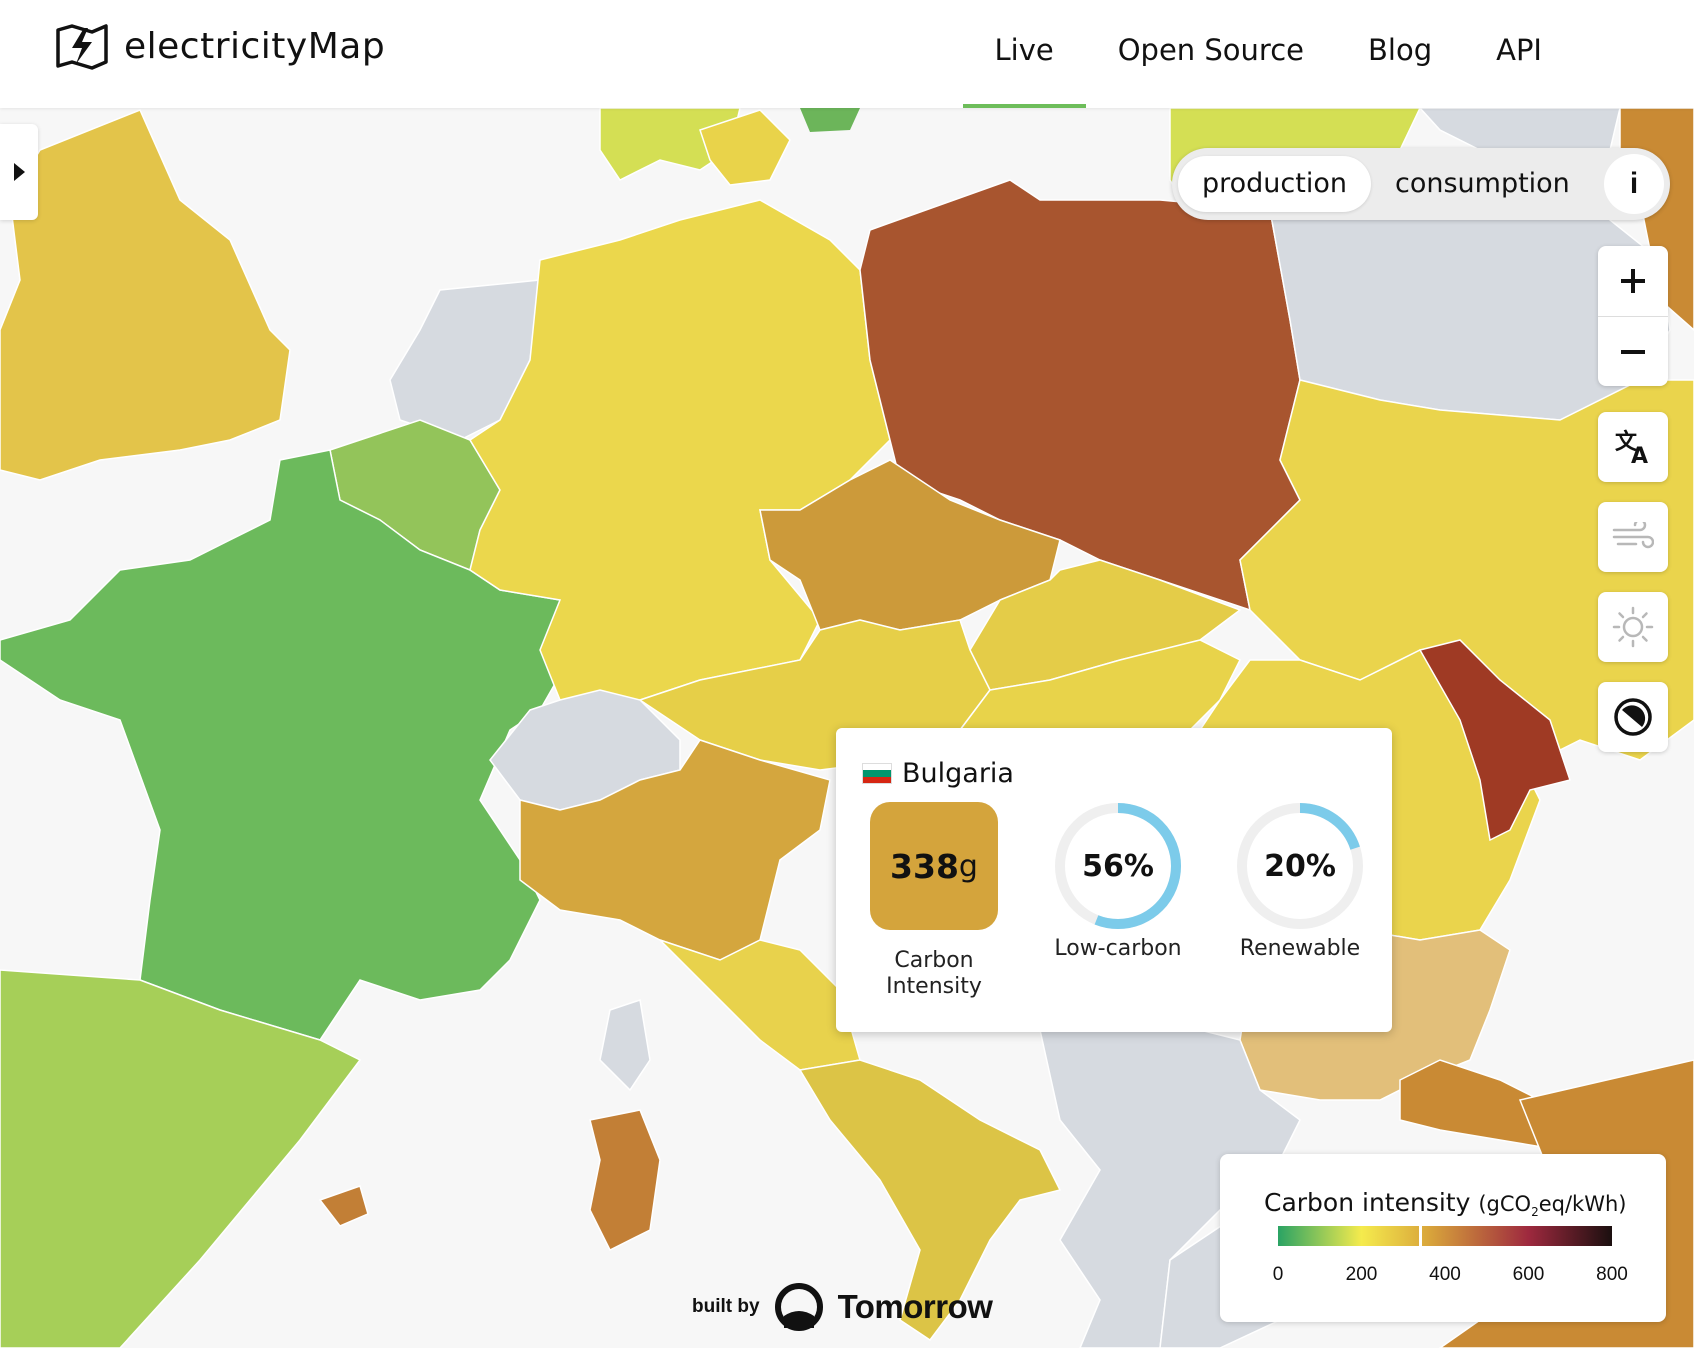 Image resolution: width=1694 pixels, height=1348 pixels. I want to click on zoom-in-button, so click(1633, 281).